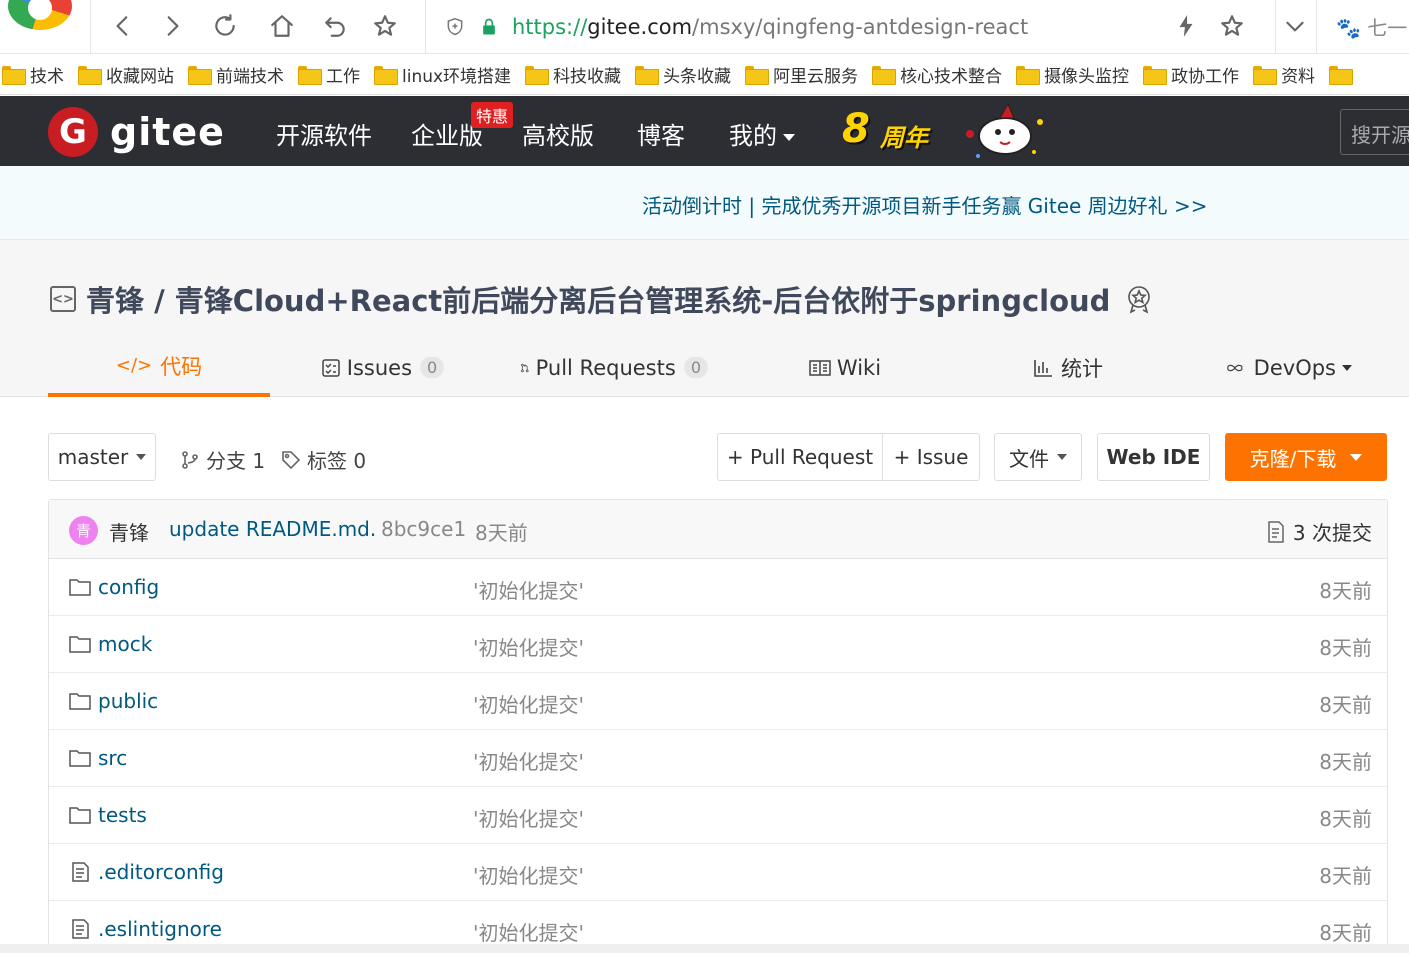  What do you see at coordinates (324, 133) in the screenshot?
I see `nav-open-source: 开源软件` at bounding box center [324, 133].